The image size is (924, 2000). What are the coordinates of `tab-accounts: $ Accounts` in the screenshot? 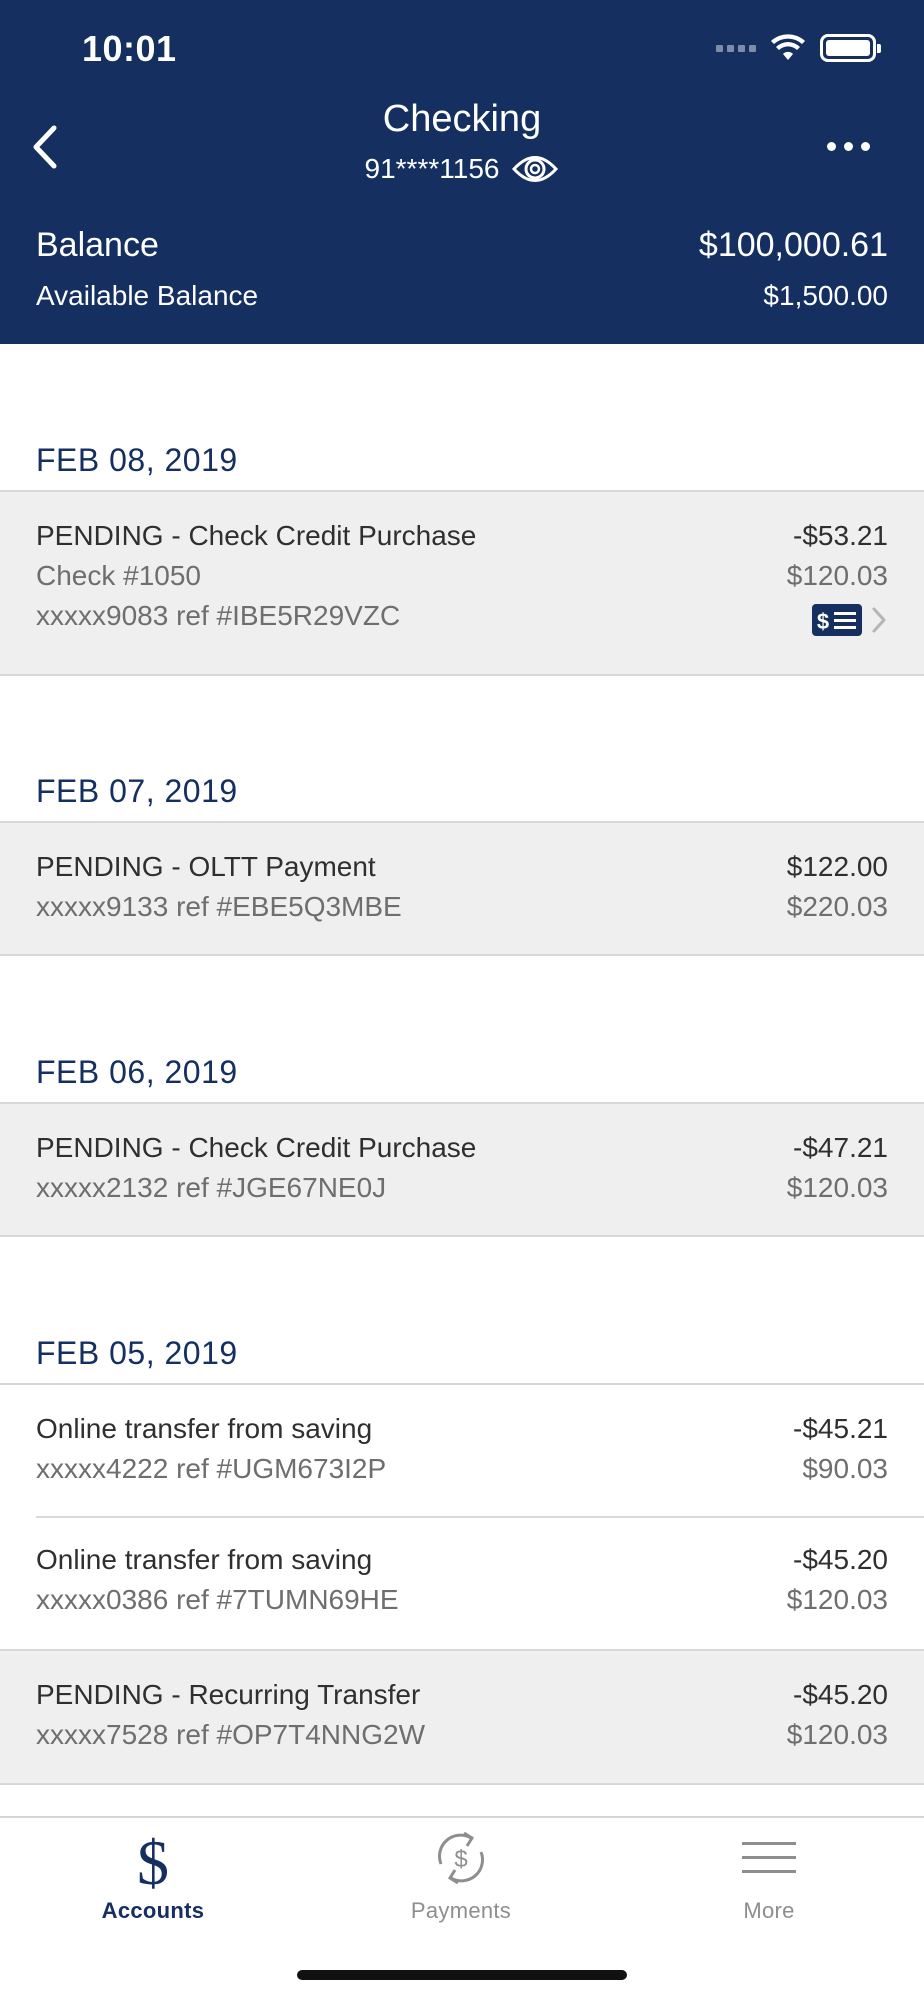 It's located at (153, 1873).